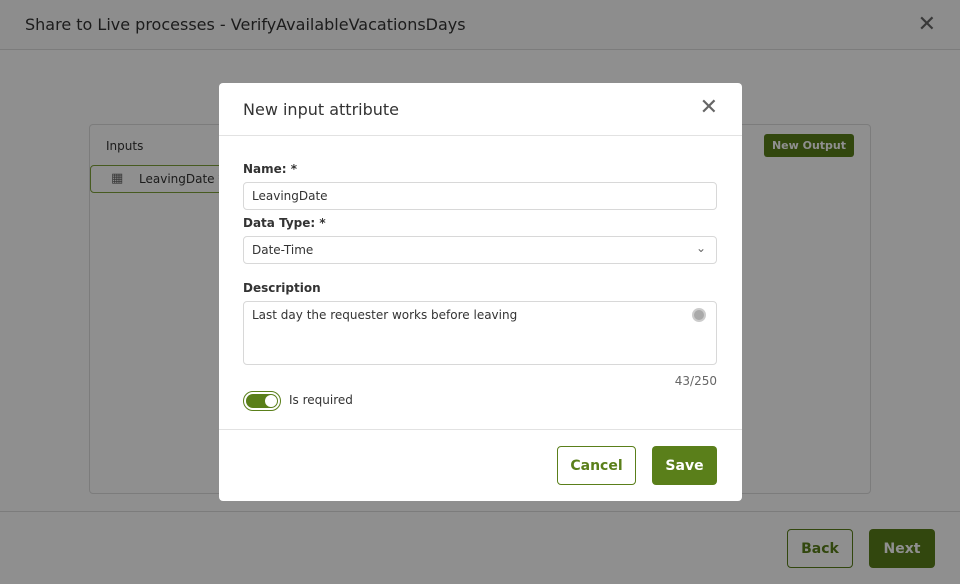  I want to click on data-type-label: Data Type: *, so click(284, 223).